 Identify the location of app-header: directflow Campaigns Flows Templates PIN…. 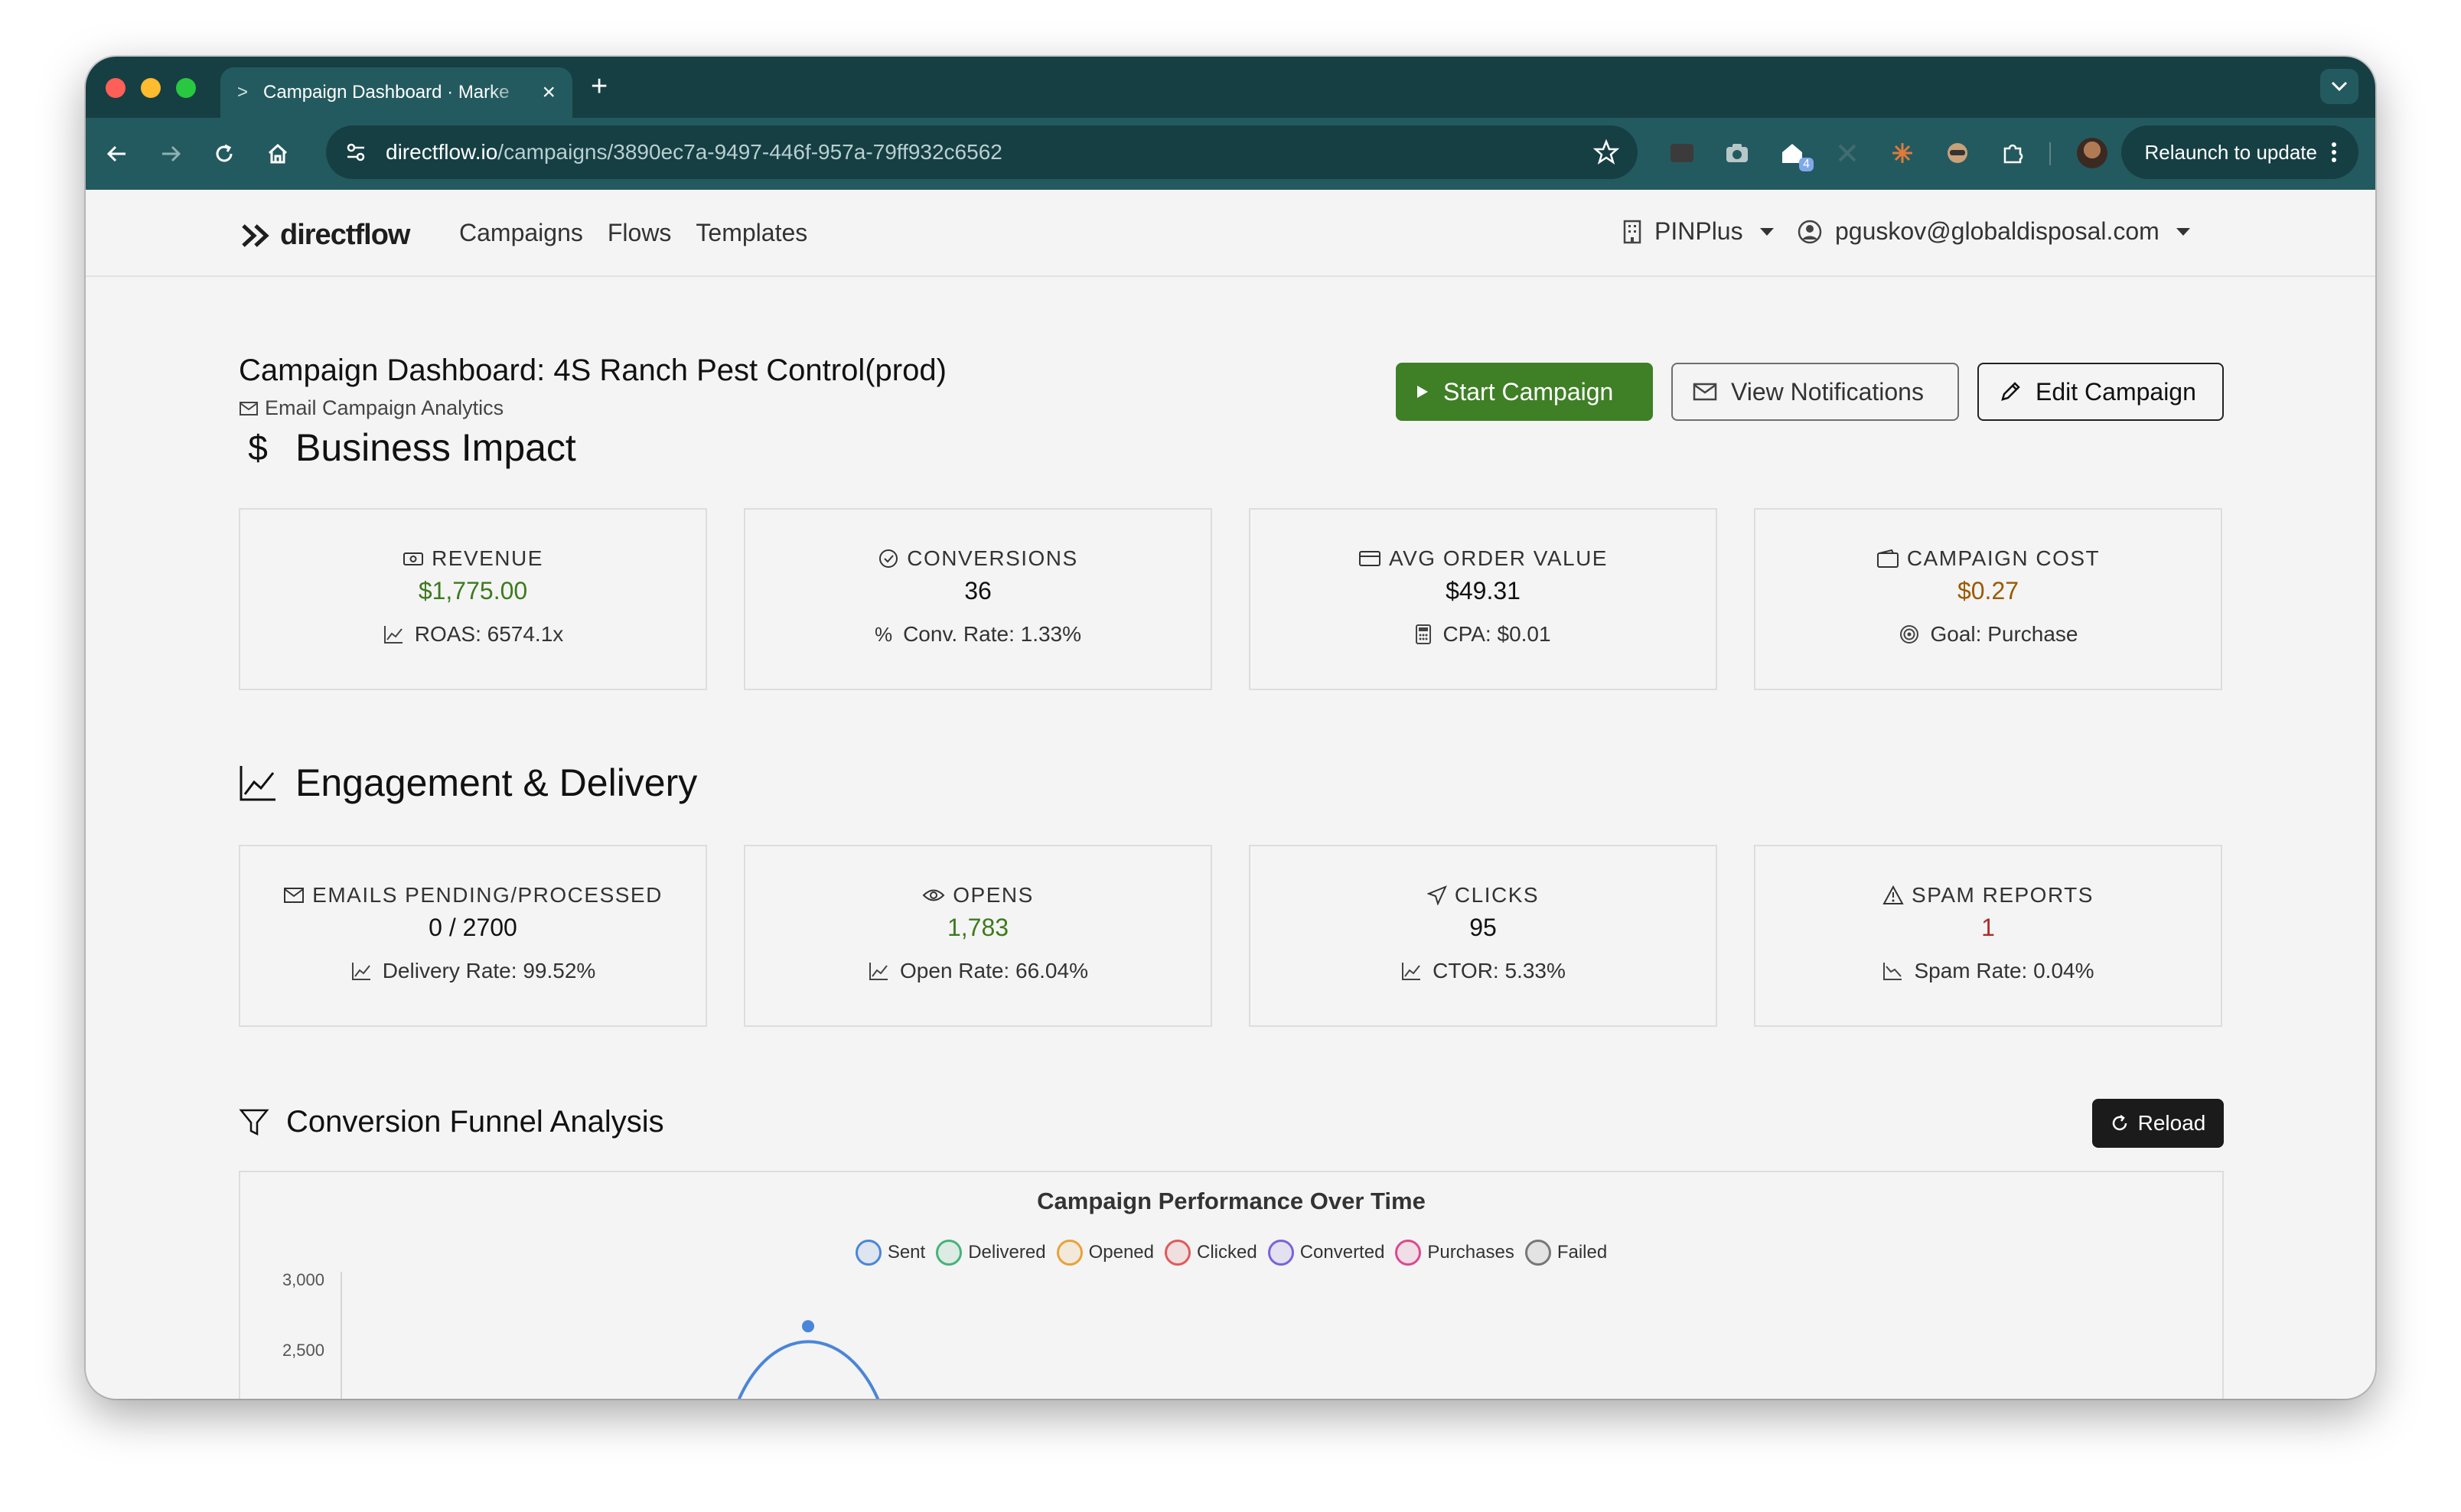
(1230, 233).